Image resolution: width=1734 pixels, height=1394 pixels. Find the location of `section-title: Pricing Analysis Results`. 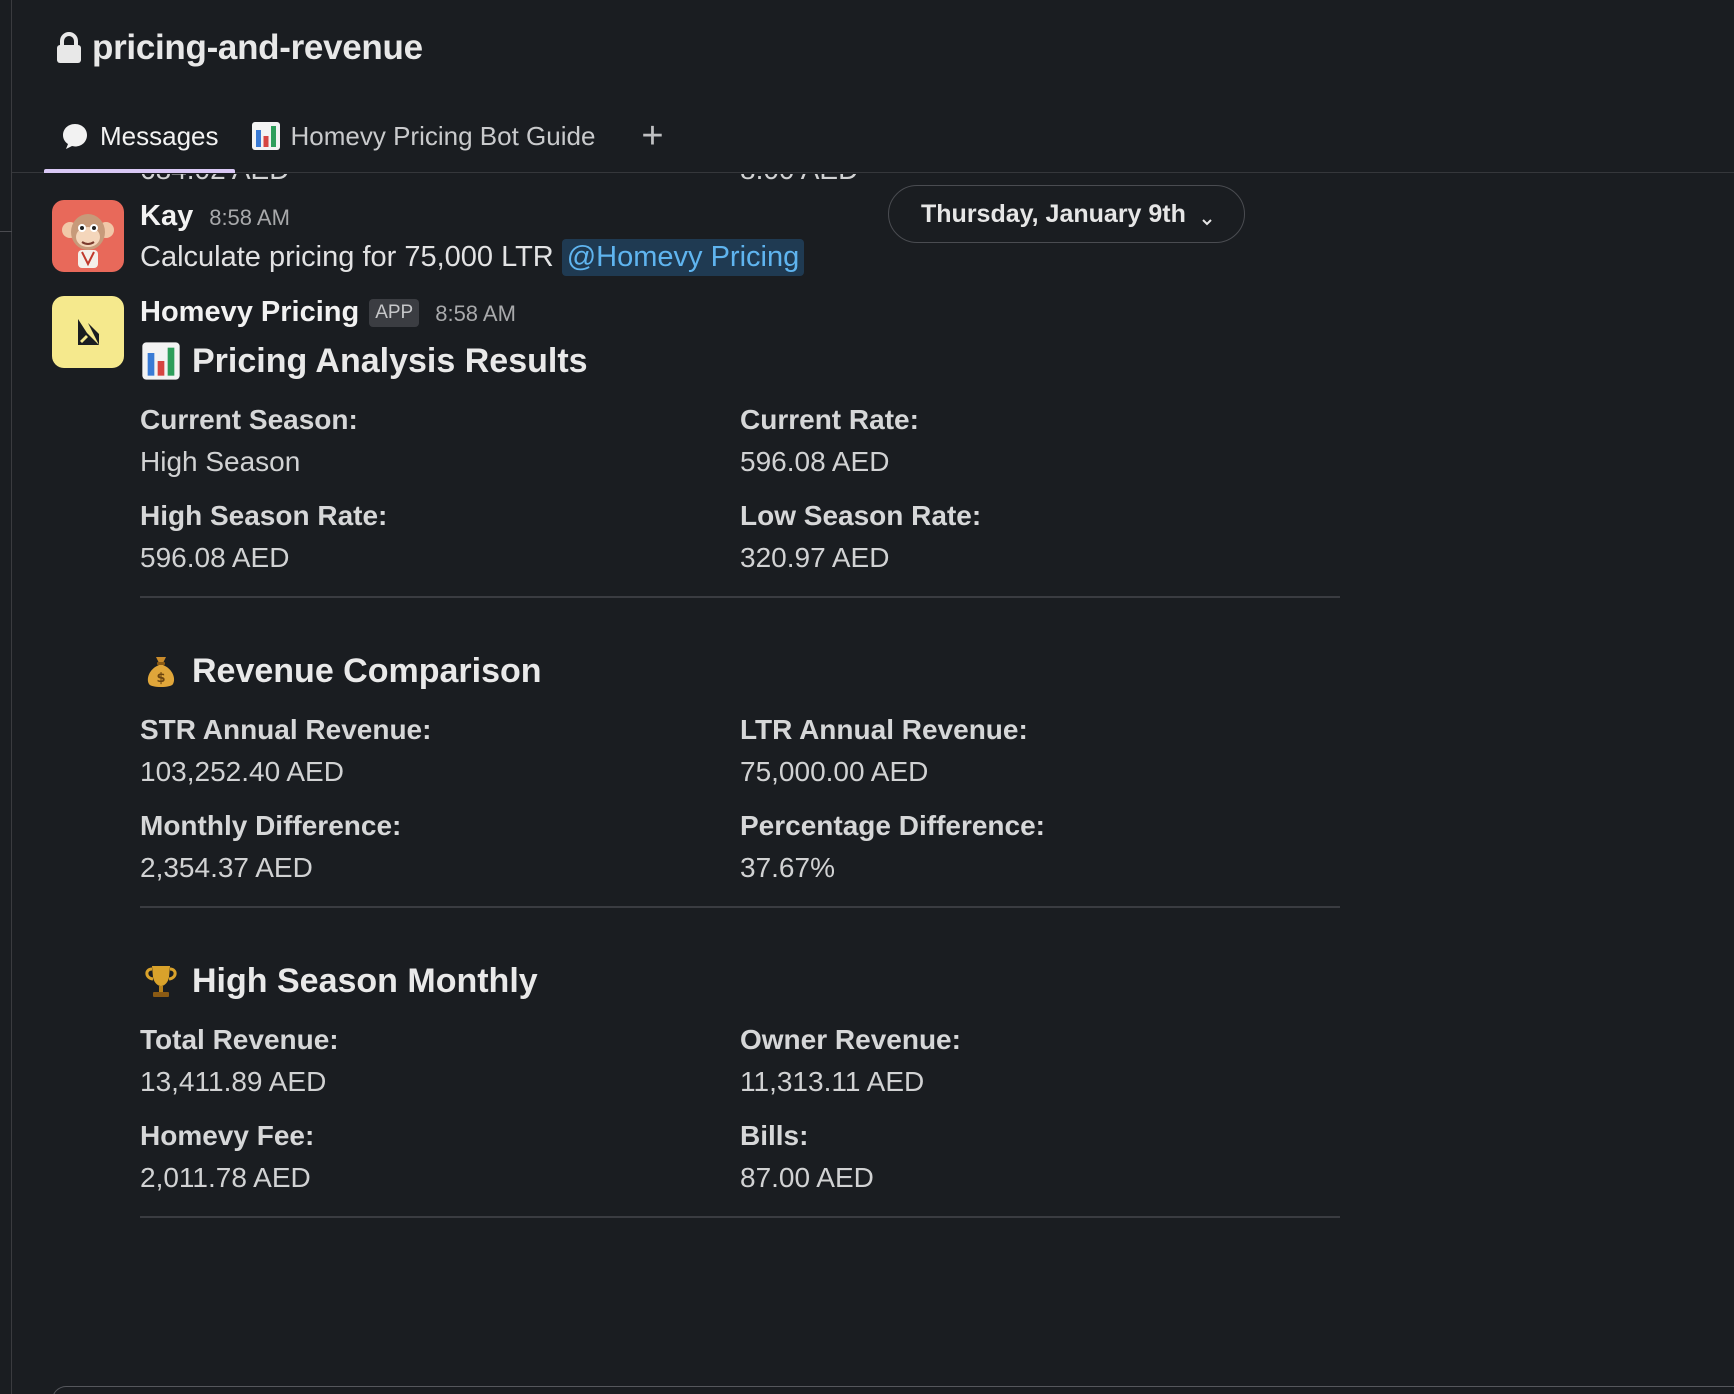

section-title: Pricing Analysis Results is located at coordinates (740, 361).